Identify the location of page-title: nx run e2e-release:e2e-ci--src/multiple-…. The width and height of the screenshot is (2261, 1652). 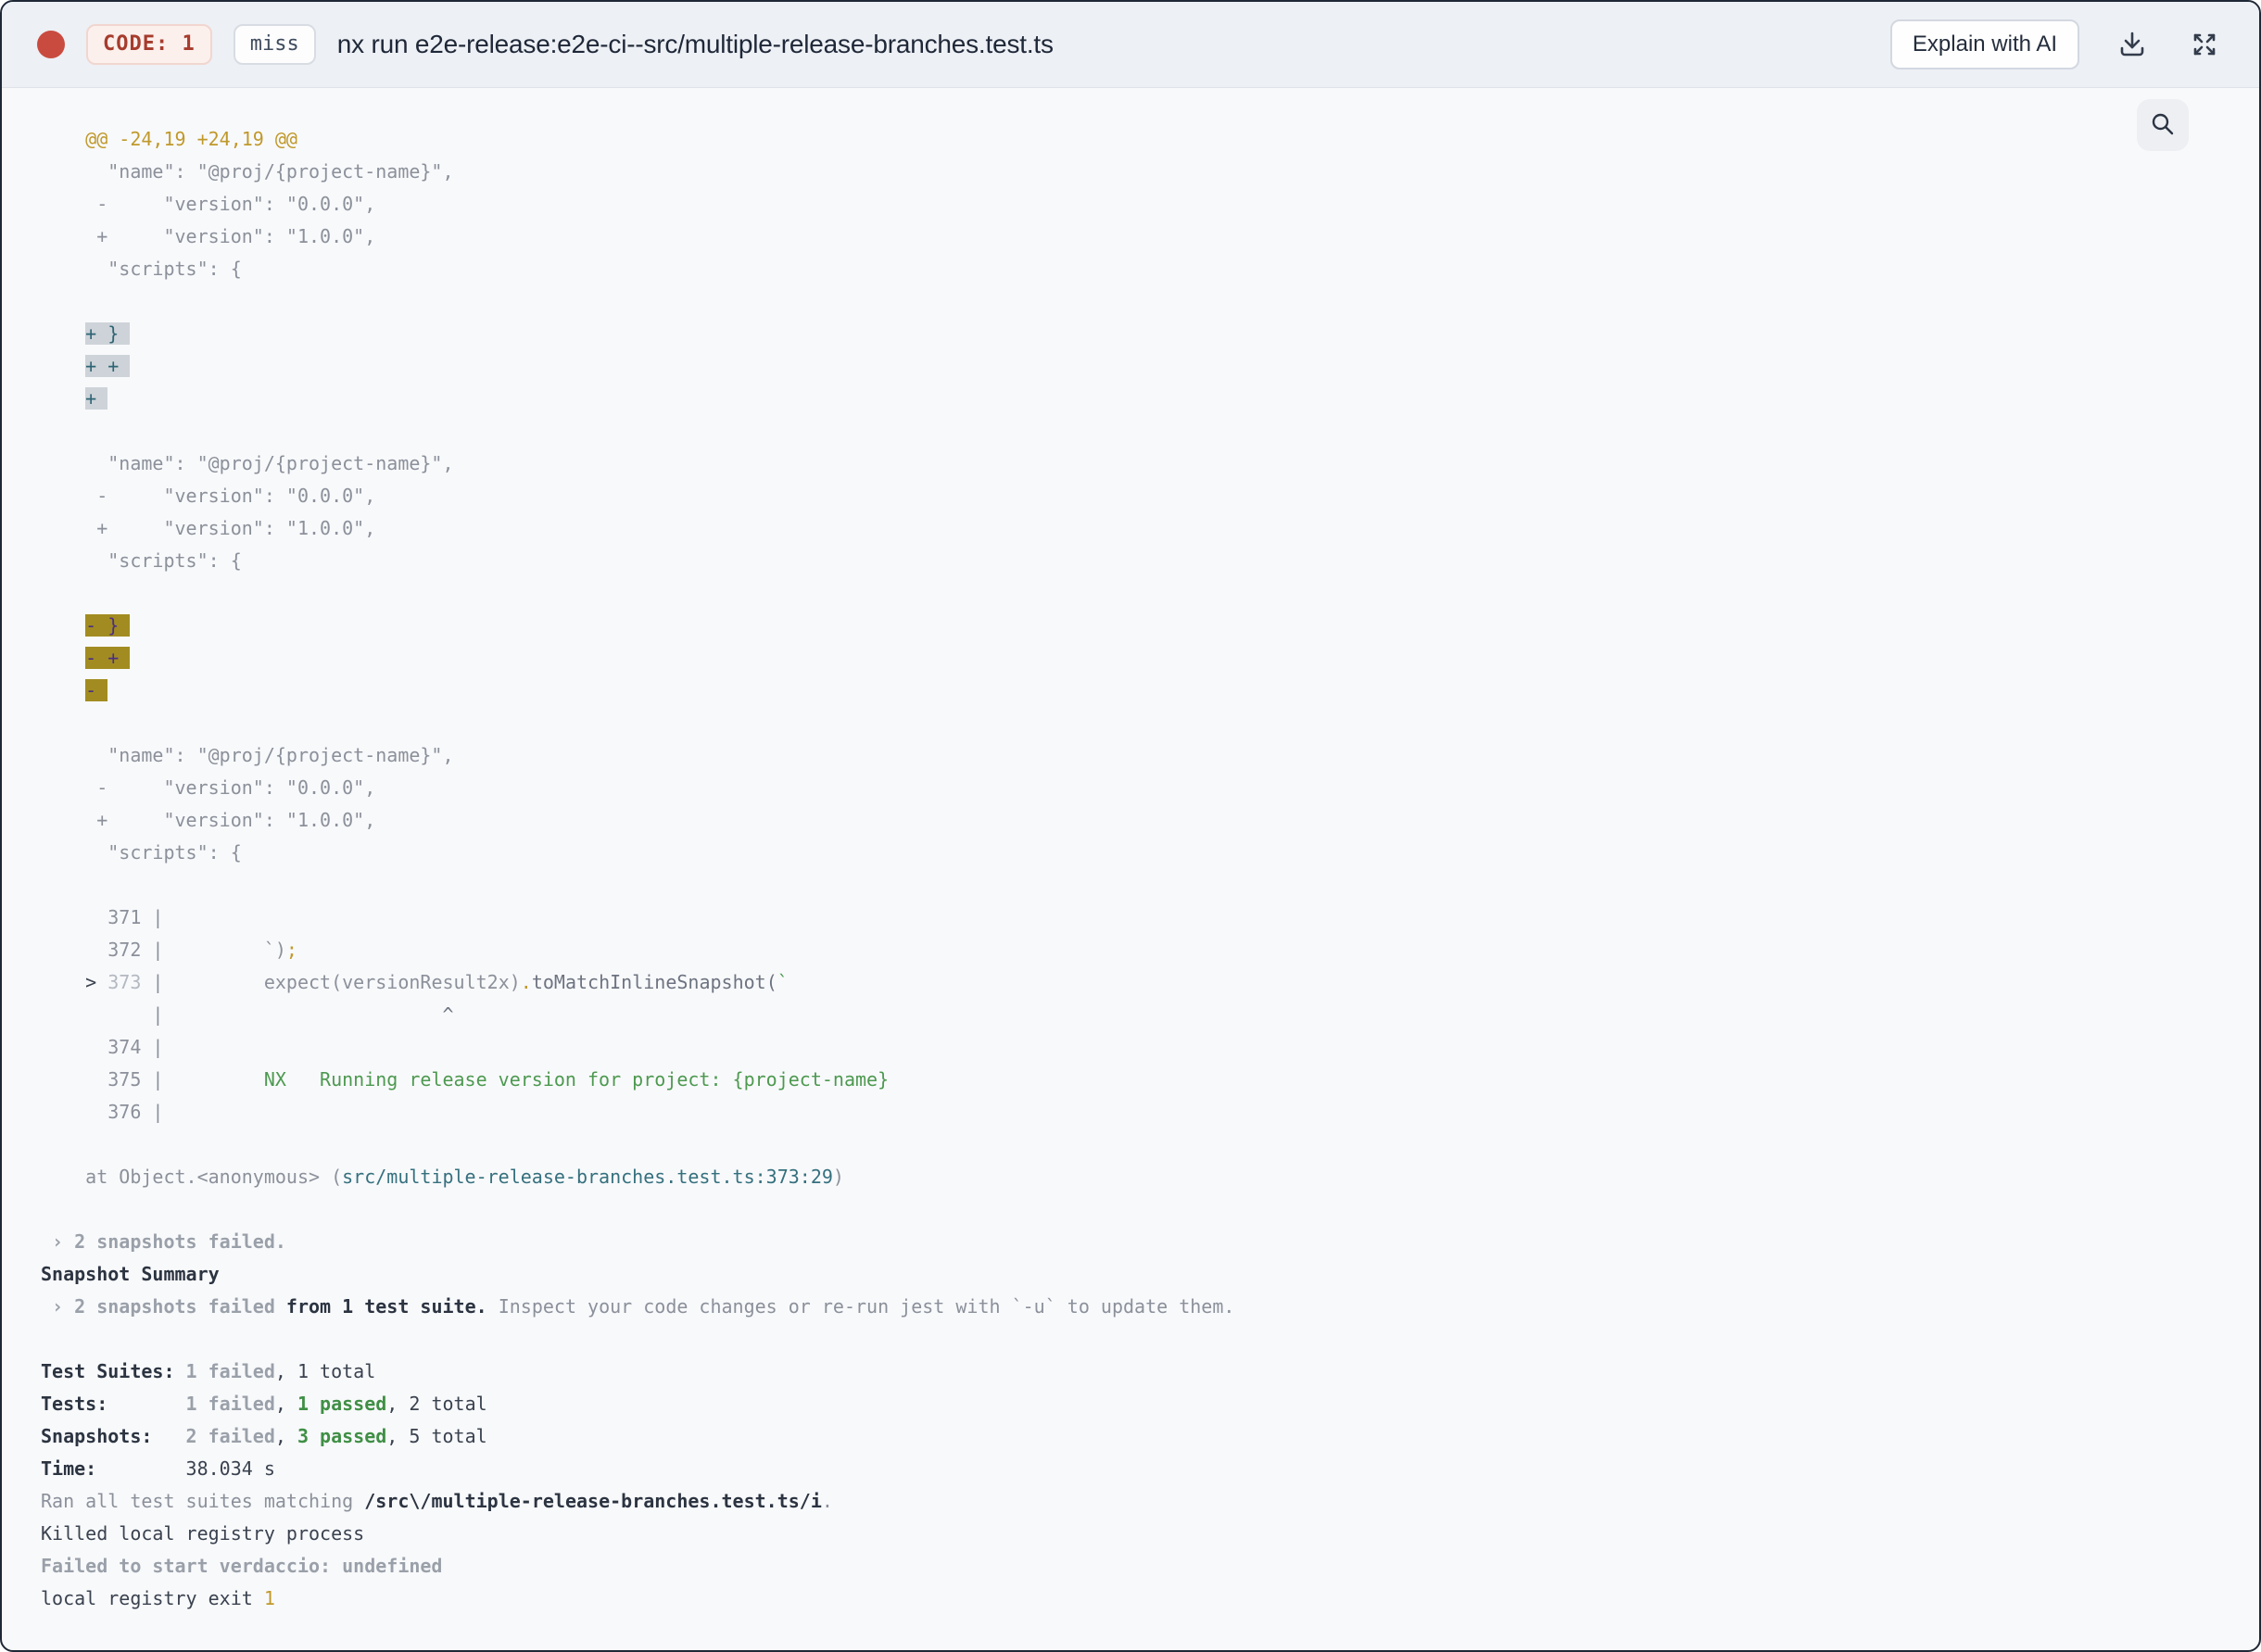
(695, 44).